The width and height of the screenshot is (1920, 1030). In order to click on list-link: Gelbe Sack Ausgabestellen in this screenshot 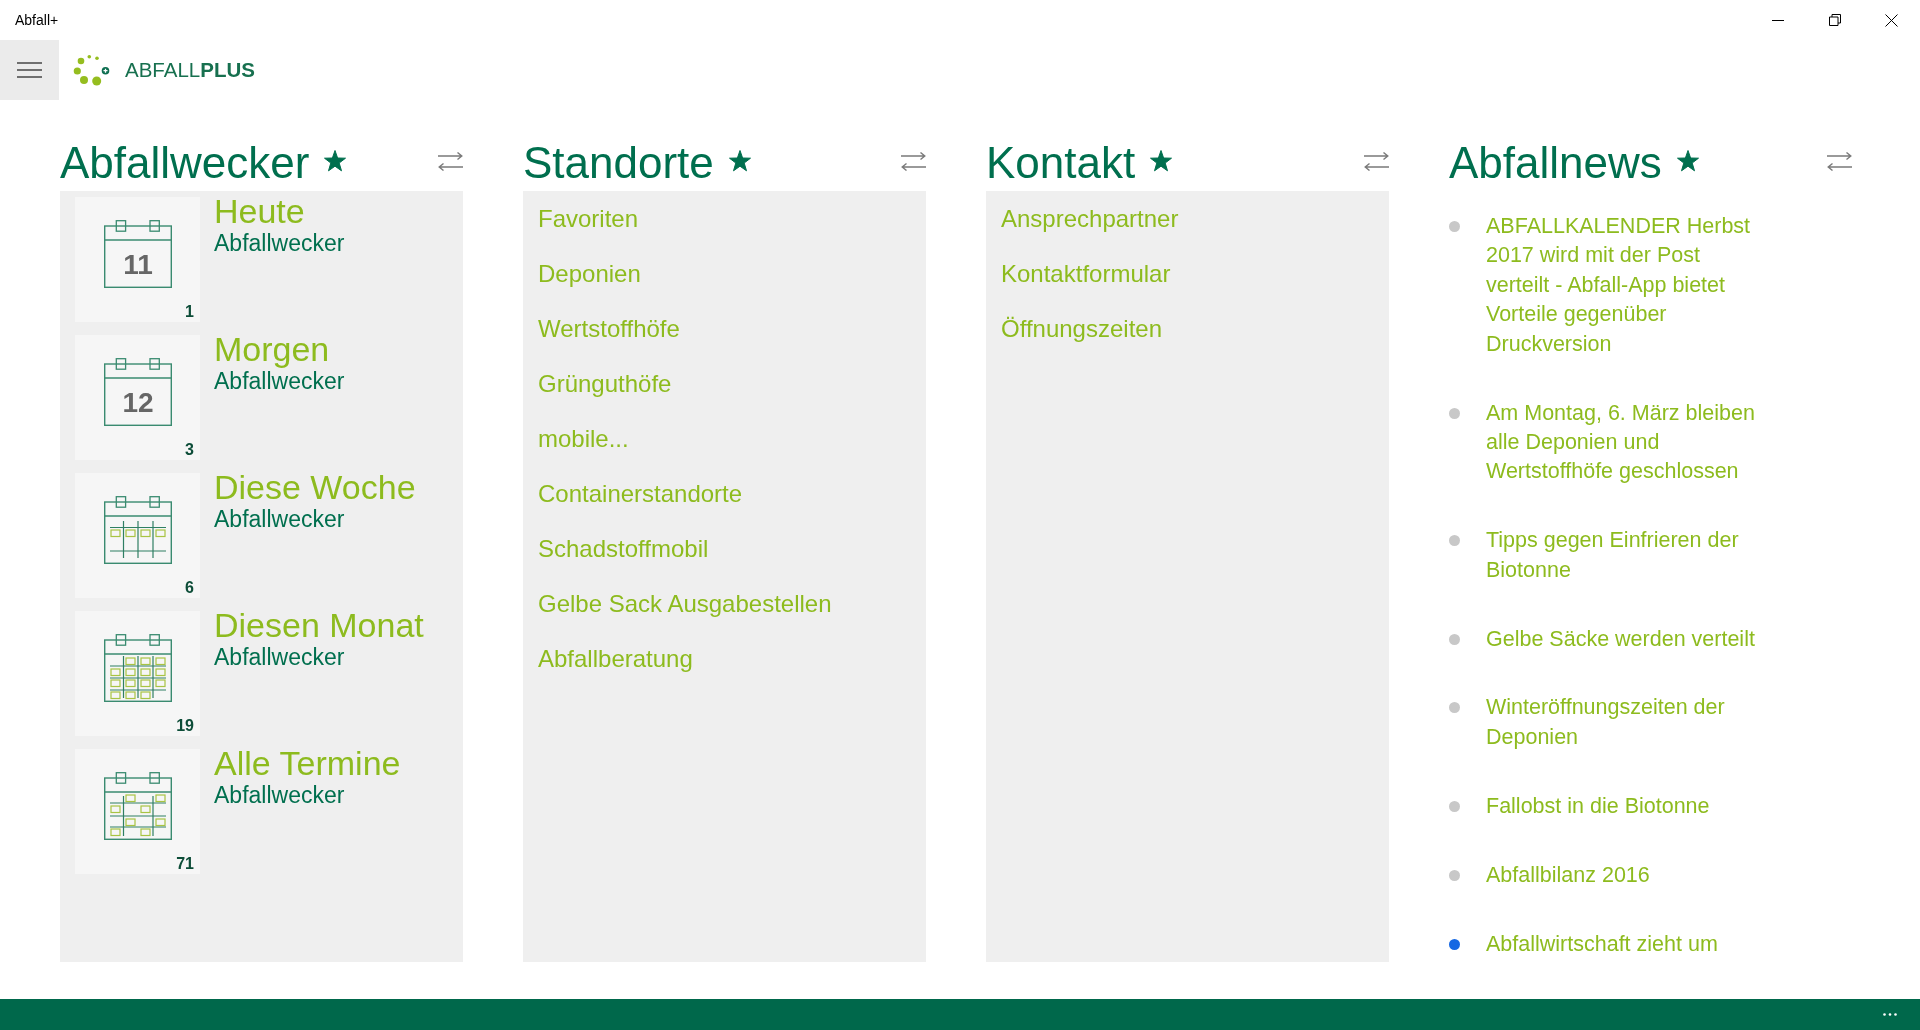, I will do `click(685, 603)`.